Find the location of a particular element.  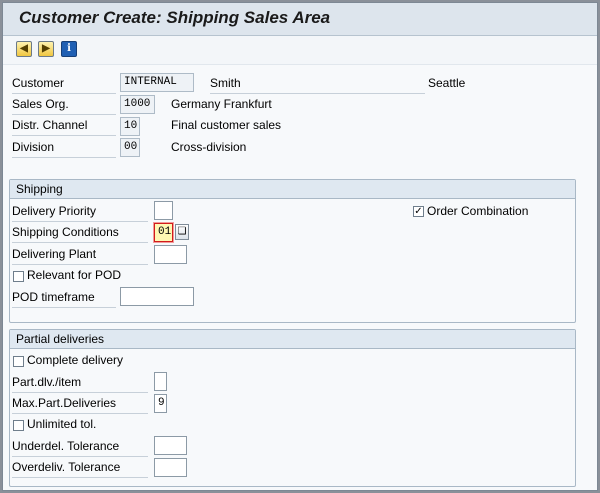

overdeliv-tolerance-field is located at coordinates (170, 467).